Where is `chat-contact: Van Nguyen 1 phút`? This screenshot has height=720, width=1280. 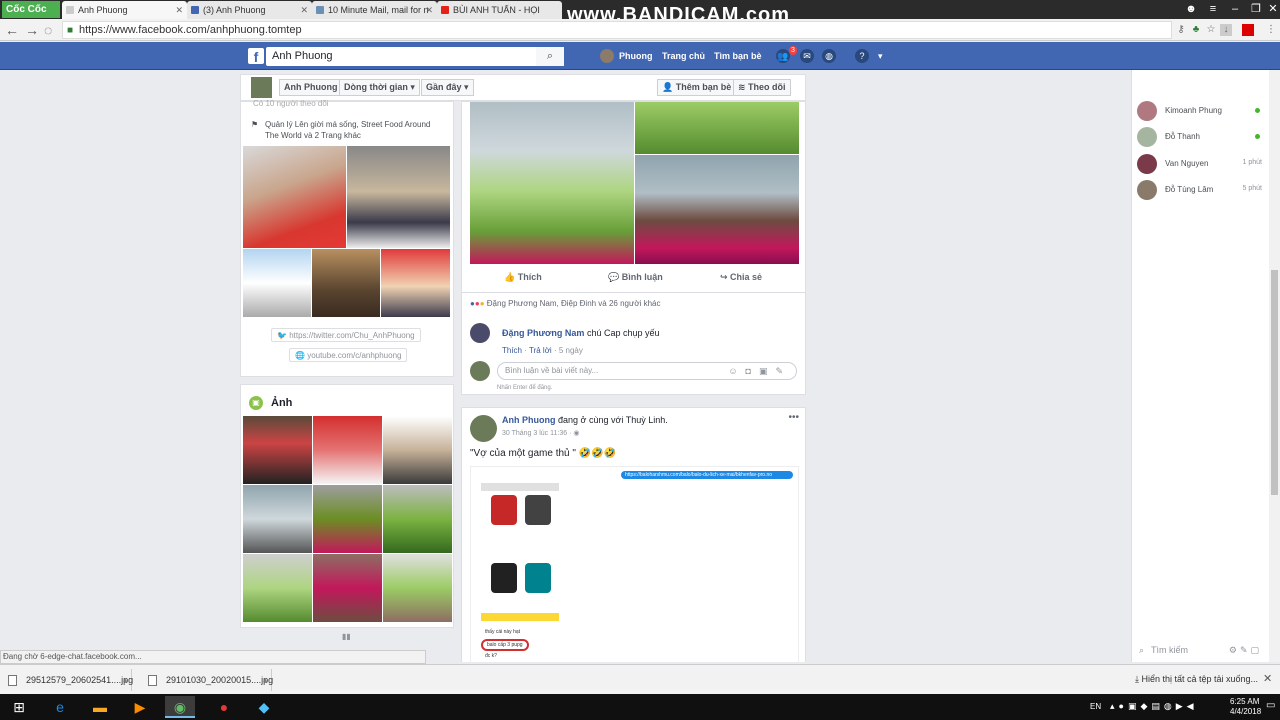
chat-contact: Van Nguyen 1 phút is located at coordinates (1202, 164).